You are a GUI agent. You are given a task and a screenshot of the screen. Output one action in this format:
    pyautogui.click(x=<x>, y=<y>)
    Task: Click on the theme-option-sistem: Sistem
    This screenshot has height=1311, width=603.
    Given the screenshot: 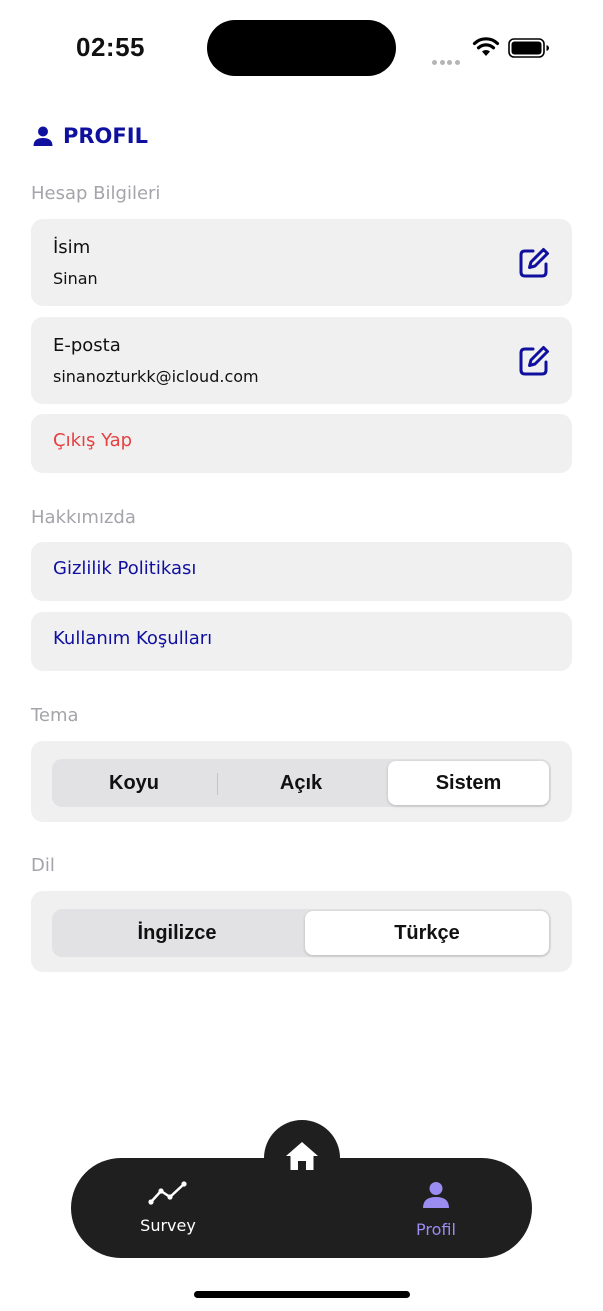 What is the action you would take?
    pyautogui.click(x=468, y=783)
    